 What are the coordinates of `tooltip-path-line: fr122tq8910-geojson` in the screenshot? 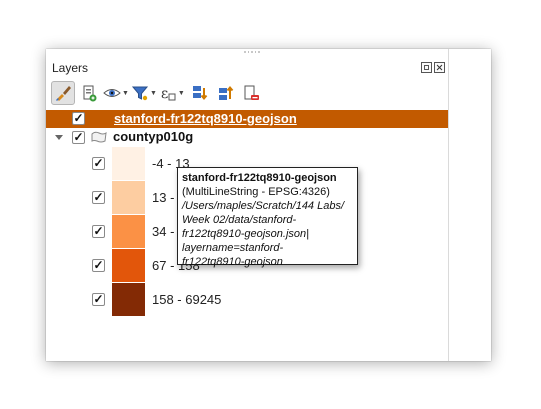 It's located at (232, 262).